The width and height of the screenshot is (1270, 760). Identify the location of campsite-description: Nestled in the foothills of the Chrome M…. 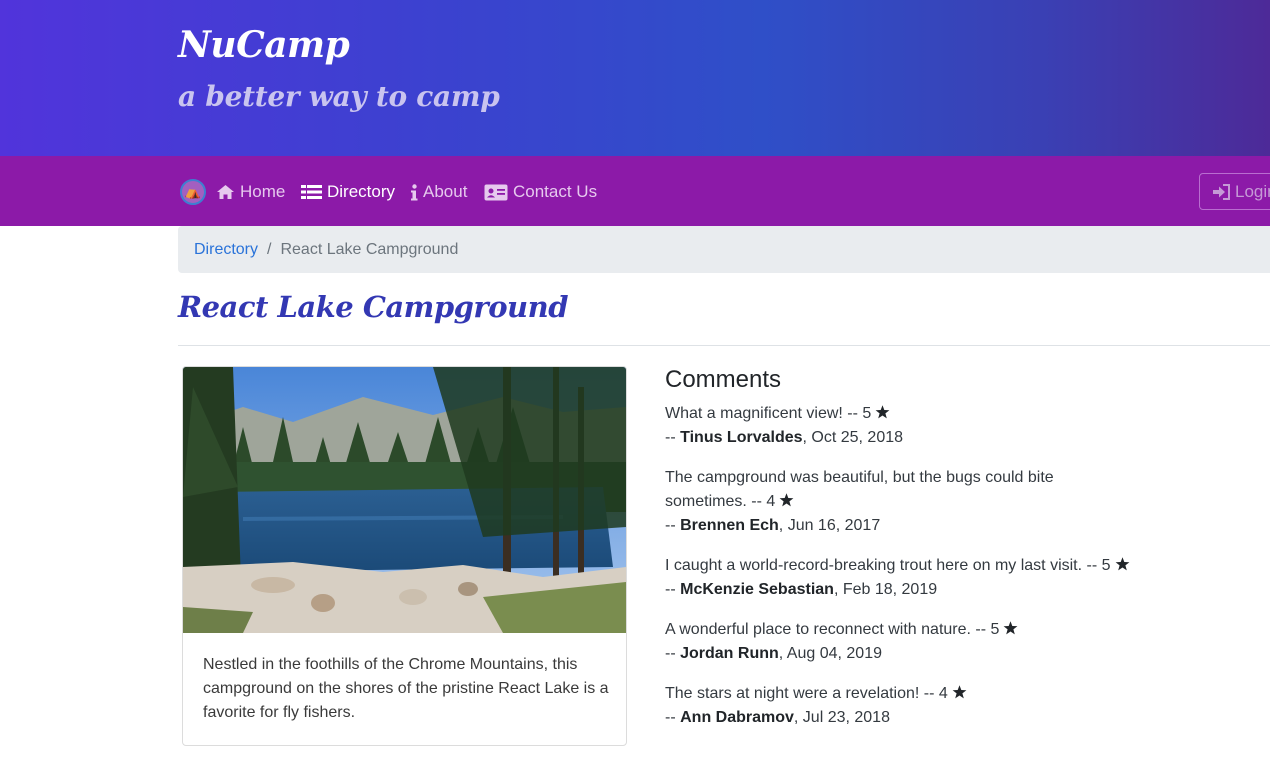
(406, 688).